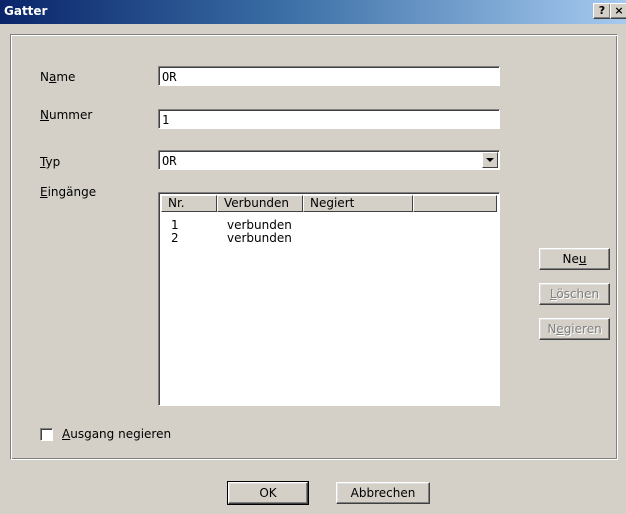  What do you see at coordinates (175, 225) in the screenshot?
I see `cell-nr: 1` at bounding box center [175, 225].